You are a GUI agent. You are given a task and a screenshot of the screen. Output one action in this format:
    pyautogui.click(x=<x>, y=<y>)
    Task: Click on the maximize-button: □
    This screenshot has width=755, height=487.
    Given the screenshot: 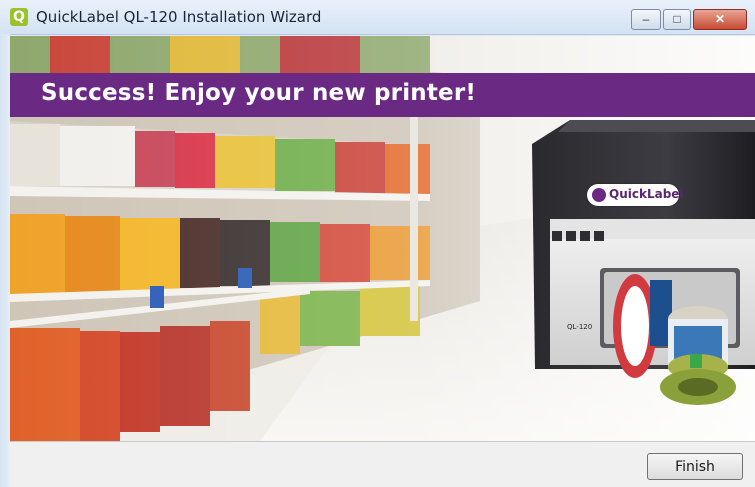 What is the action you would take?
    pyautogui.click(x=677, y=19)
    